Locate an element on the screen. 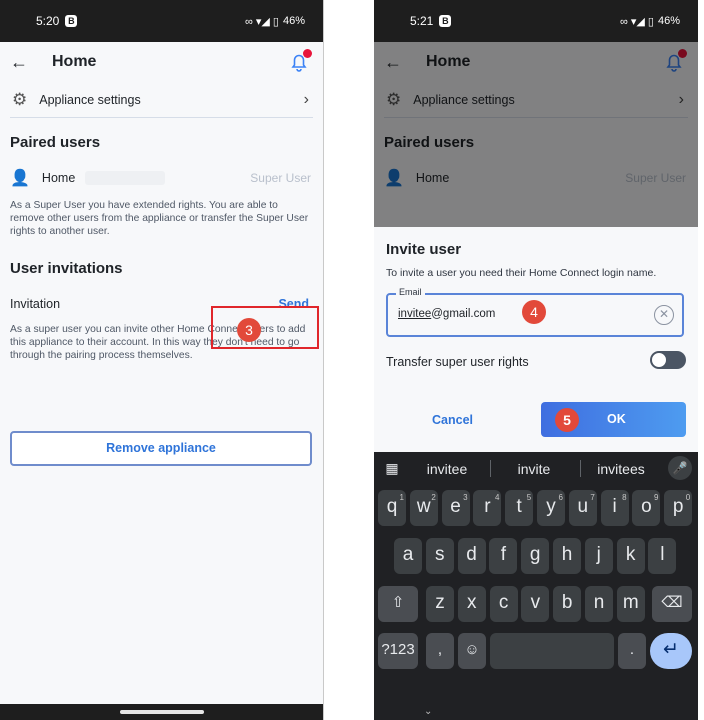 This screenshot has width=704, height=720. key-u: u7 is located at coordinates (582, 508).